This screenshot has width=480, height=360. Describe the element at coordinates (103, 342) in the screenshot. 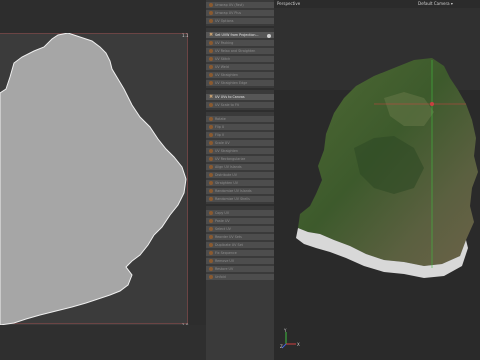

I see `uv-editor-footer` at that location.